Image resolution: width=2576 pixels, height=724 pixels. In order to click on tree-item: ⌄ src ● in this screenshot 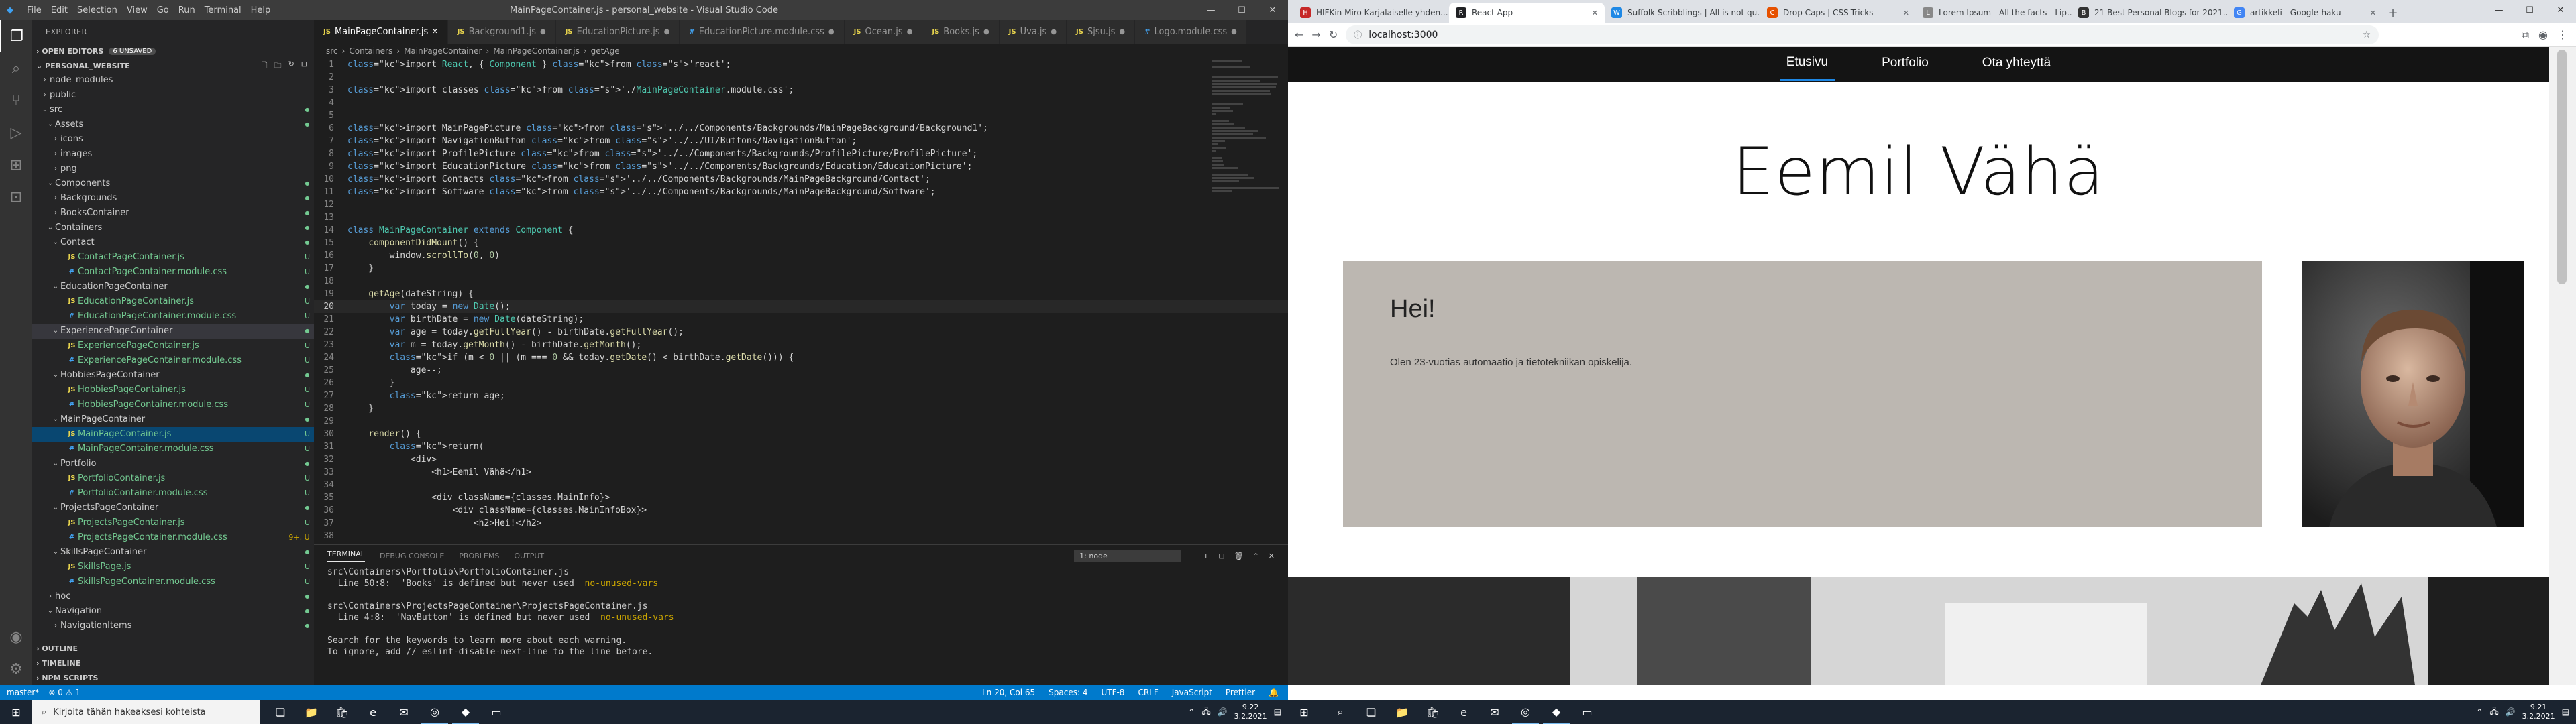, I will do `click(173, 110)`.